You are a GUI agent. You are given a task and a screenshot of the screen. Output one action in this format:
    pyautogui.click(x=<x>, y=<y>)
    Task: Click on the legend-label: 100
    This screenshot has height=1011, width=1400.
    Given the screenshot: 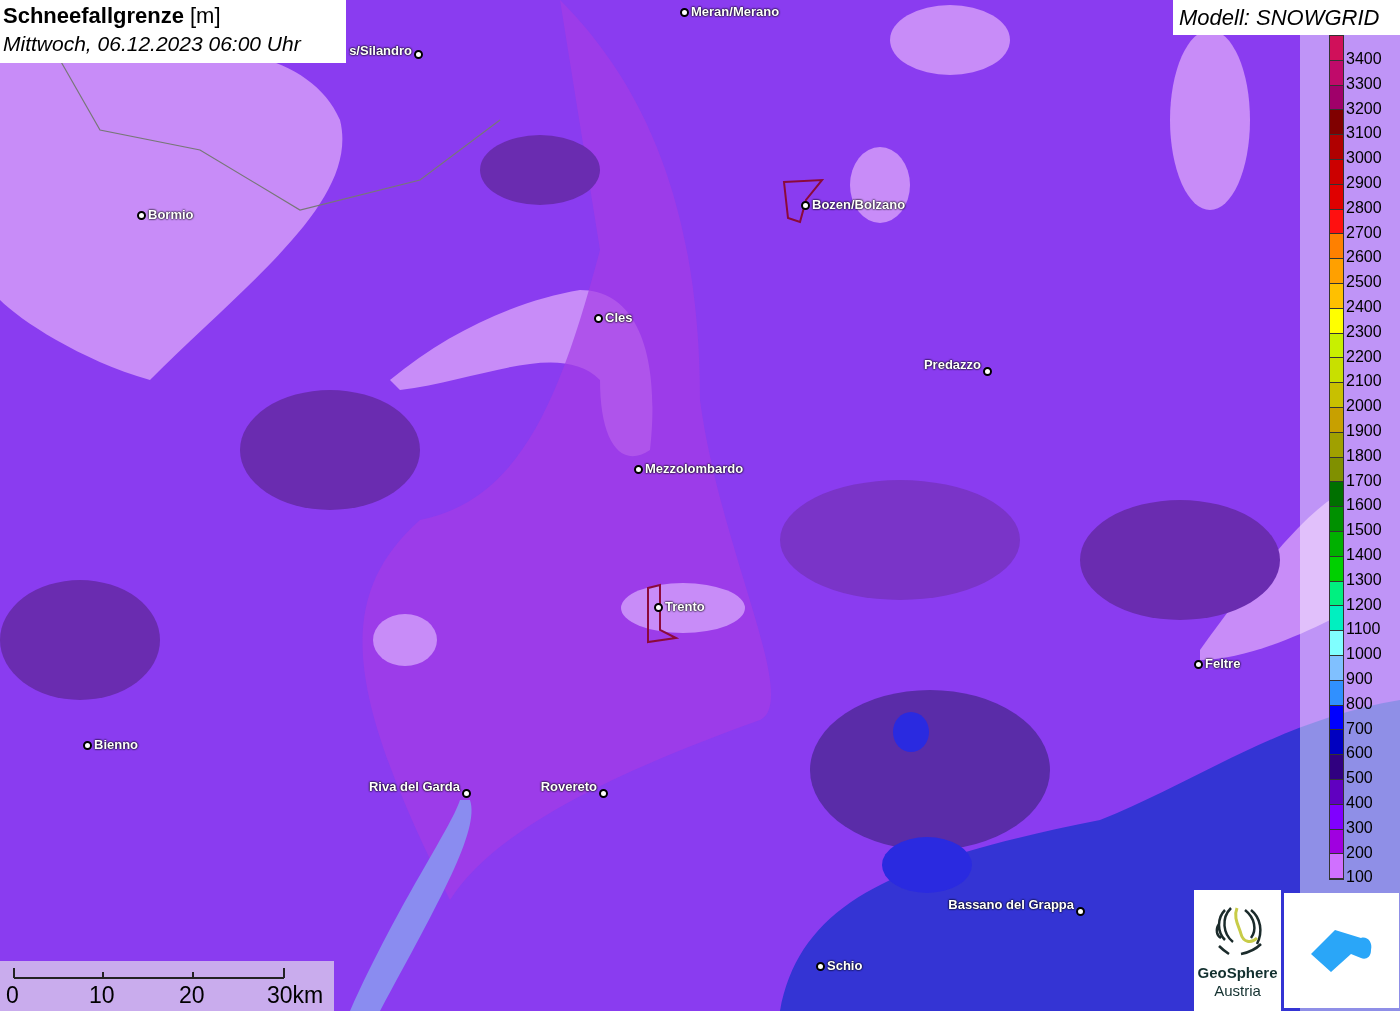 What is the action you would take?
    pyautogui.click(x=1360, y=877)
    